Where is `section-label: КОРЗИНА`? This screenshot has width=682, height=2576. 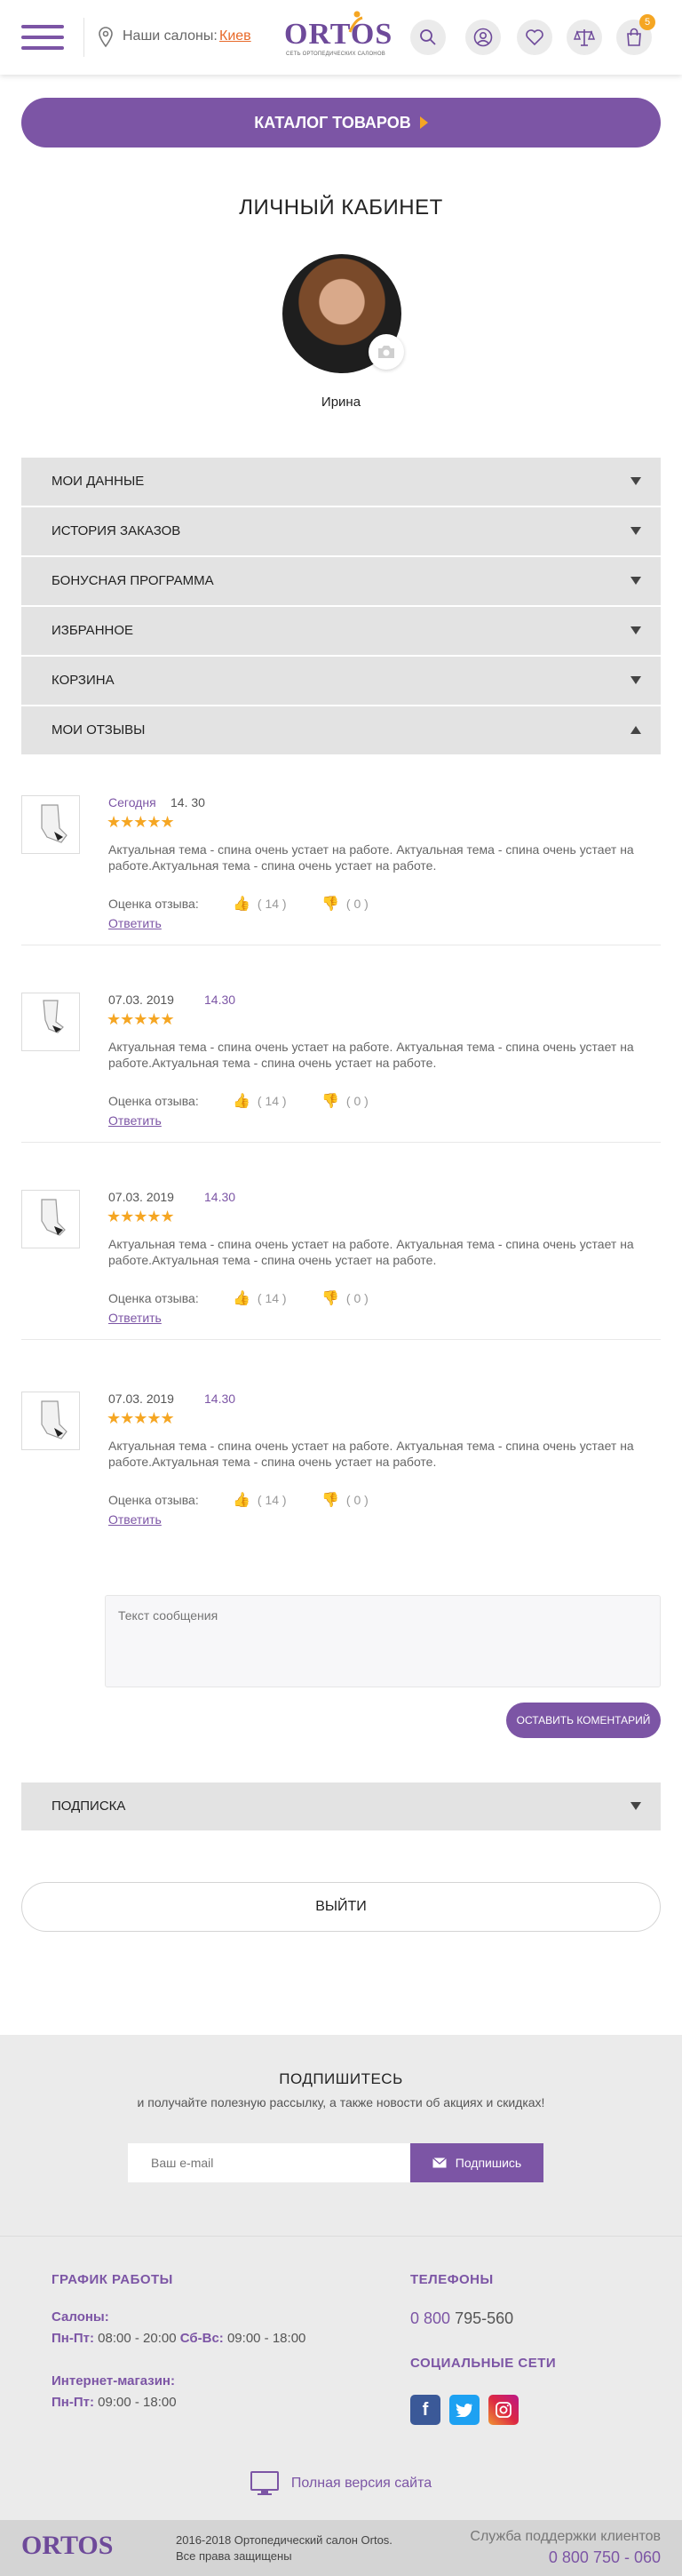 section-label: КОРЗИНА is located at coordinates (84, 680).